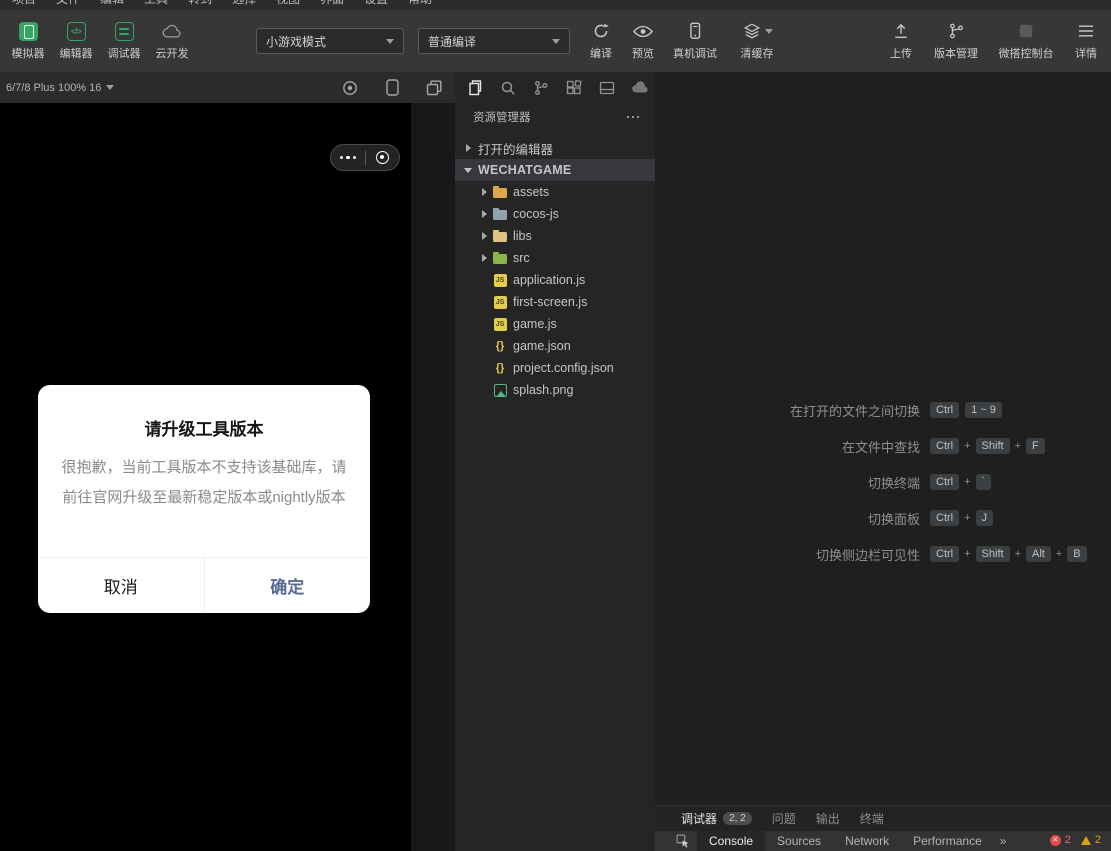  What do you see at coordinates (872, 818) in the screenshot?
I see `tab-terminal: 终端` at bounding box center [872, 818].